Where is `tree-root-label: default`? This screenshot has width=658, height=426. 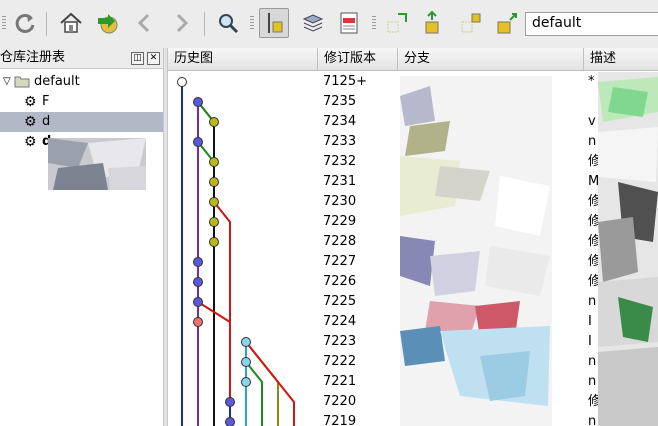
tree-root-label: default is located at coordinates (57, 81).